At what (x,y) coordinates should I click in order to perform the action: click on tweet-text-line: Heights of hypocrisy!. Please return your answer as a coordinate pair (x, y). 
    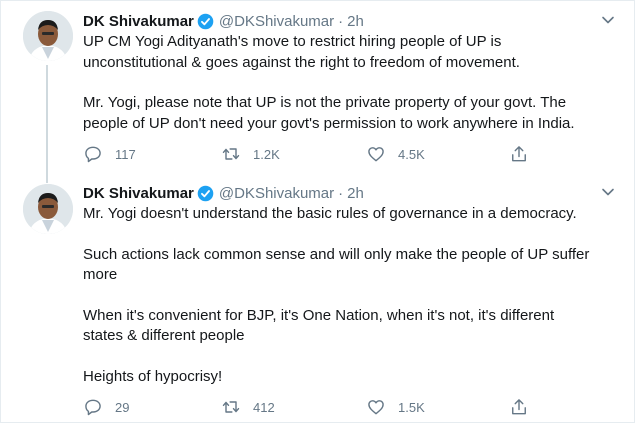
    Looking at the image, I should click on (153, 376).